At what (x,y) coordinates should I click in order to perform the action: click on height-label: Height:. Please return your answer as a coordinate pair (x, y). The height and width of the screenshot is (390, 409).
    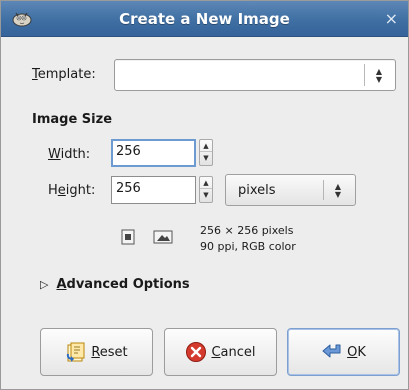
    Looking at the image, I should click on (71, 190).